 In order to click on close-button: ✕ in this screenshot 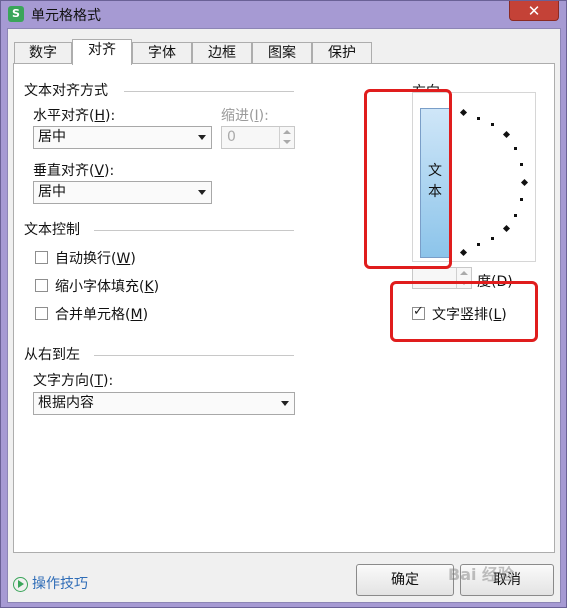, I will do `click(534, 11)`.